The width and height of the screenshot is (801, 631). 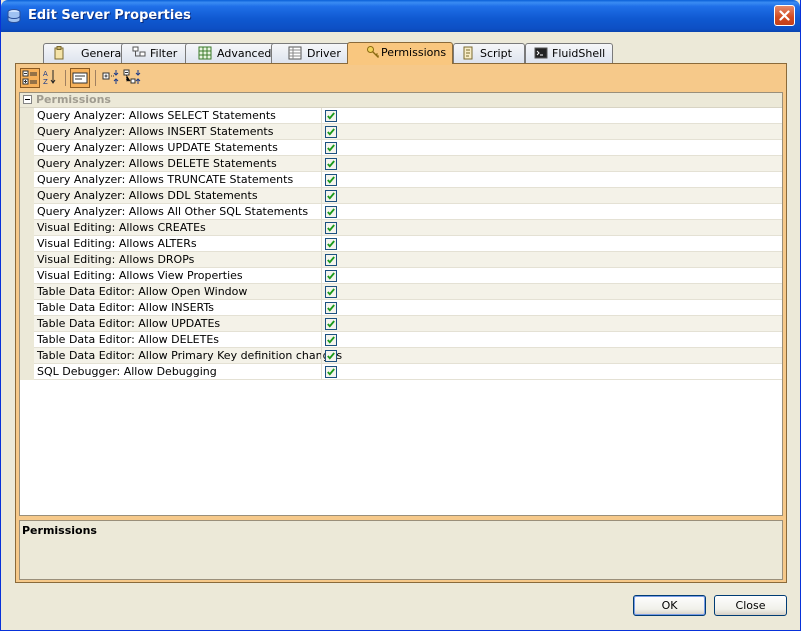 I want to click on sort-az-icon: AZ, so click(x=49, y=78).